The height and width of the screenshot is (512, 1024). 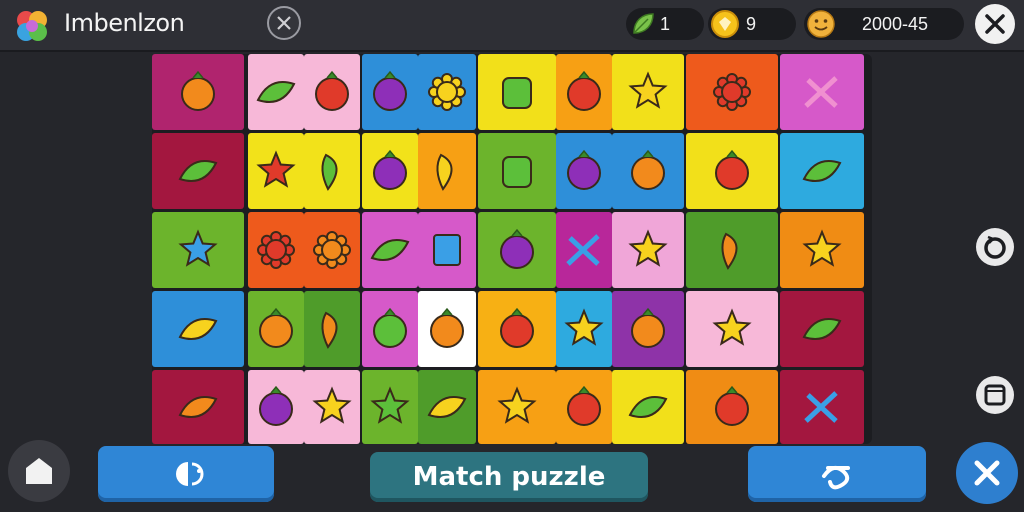 I want to click on tile-green-leaf-flower, so click(x=822, y=171).